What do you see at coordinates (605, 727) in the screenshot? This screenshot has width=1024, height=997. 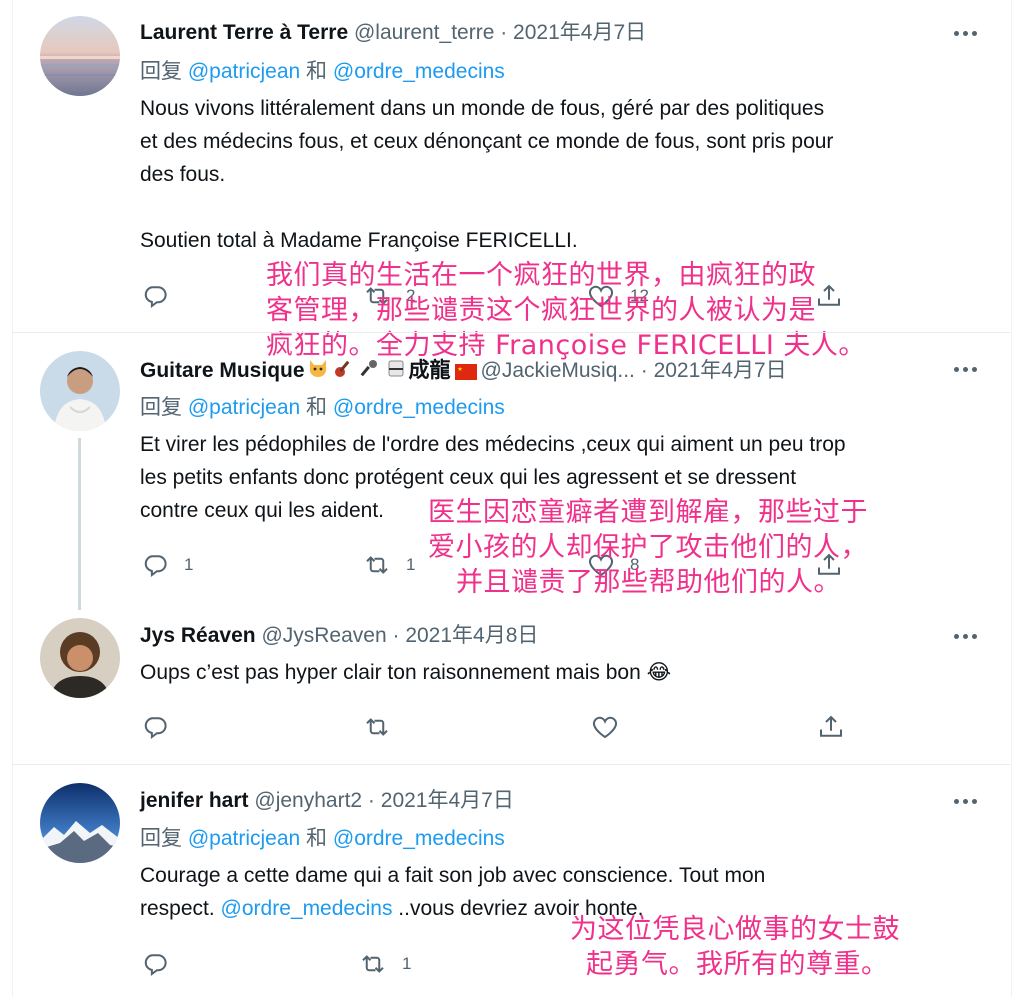 I see `heart-icon` at bounding box center [605, 727].